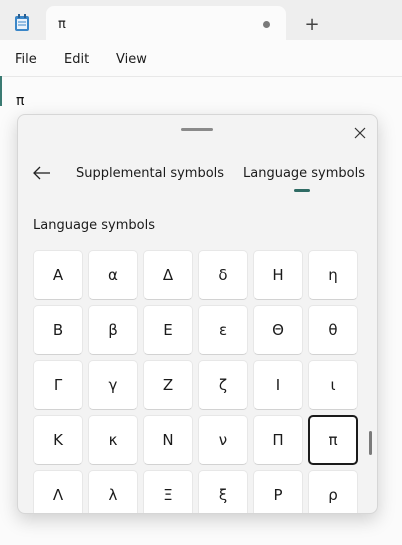 The width and height of the screenshot is (402, 545). Describe the element at coordinates (62, 24) in the screenshot. I see `tab-title: π` at that location.